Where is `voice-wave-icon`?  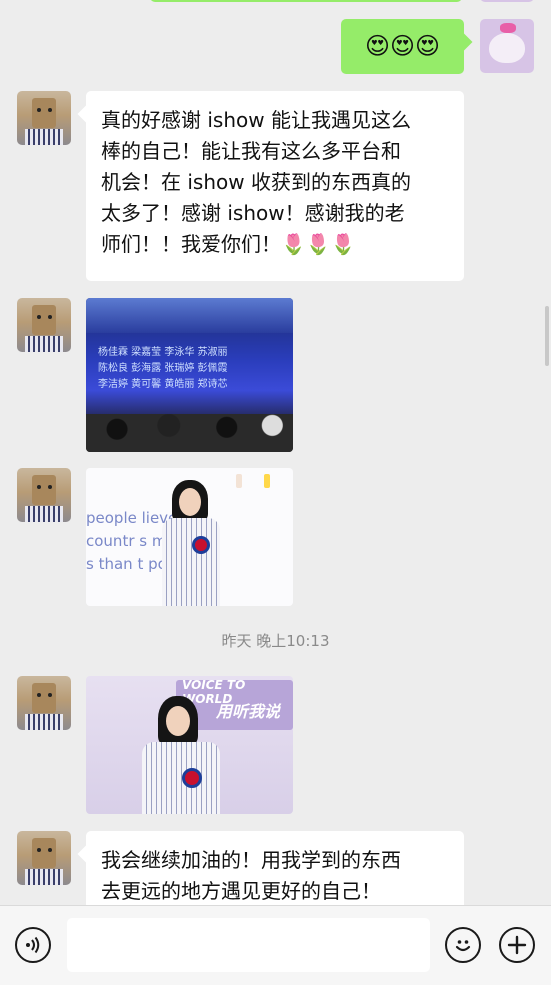
voice-wave-icon is located at coordinates (33, 945).